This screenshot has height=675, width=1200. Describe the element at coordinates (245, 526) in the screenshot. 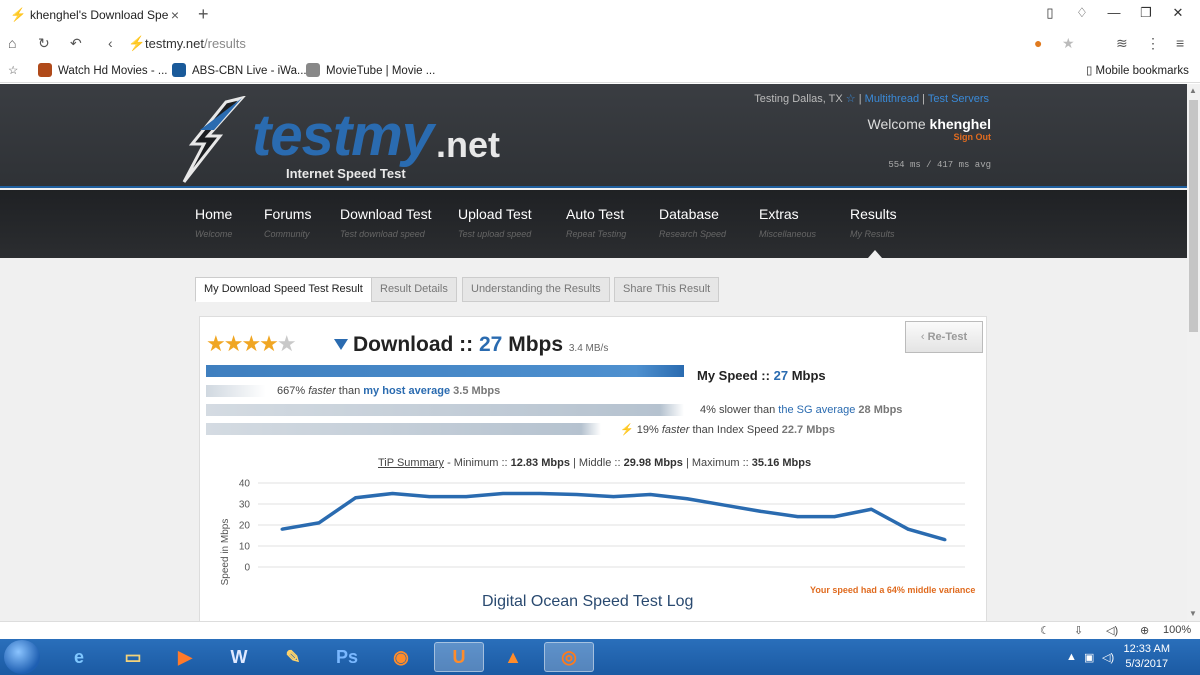

I see `chart-y-tick-label: 20` at that location.